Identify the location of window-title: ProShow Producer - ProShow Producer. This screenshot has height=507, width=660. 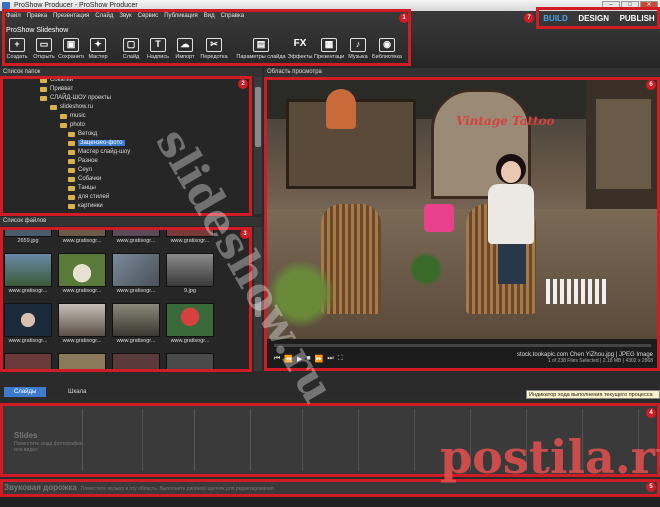
(76, 5).